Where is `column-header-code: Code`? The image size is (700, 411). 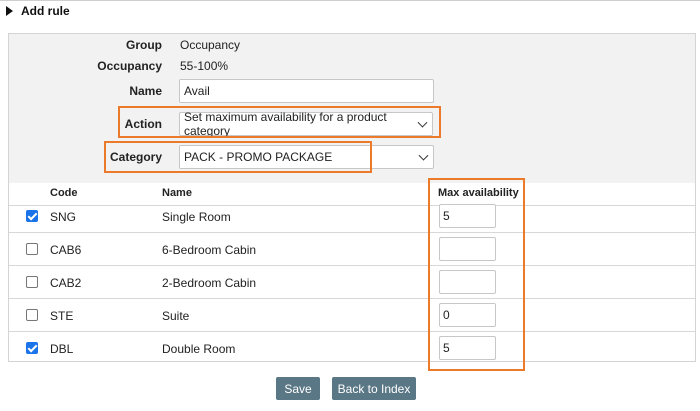 column-header-code: Code is located at coordinates (64, 193).